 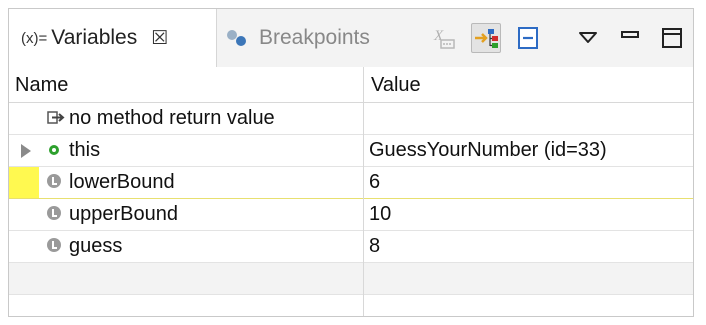 I want to click on return-value-icon, so click(x=56, y=120).